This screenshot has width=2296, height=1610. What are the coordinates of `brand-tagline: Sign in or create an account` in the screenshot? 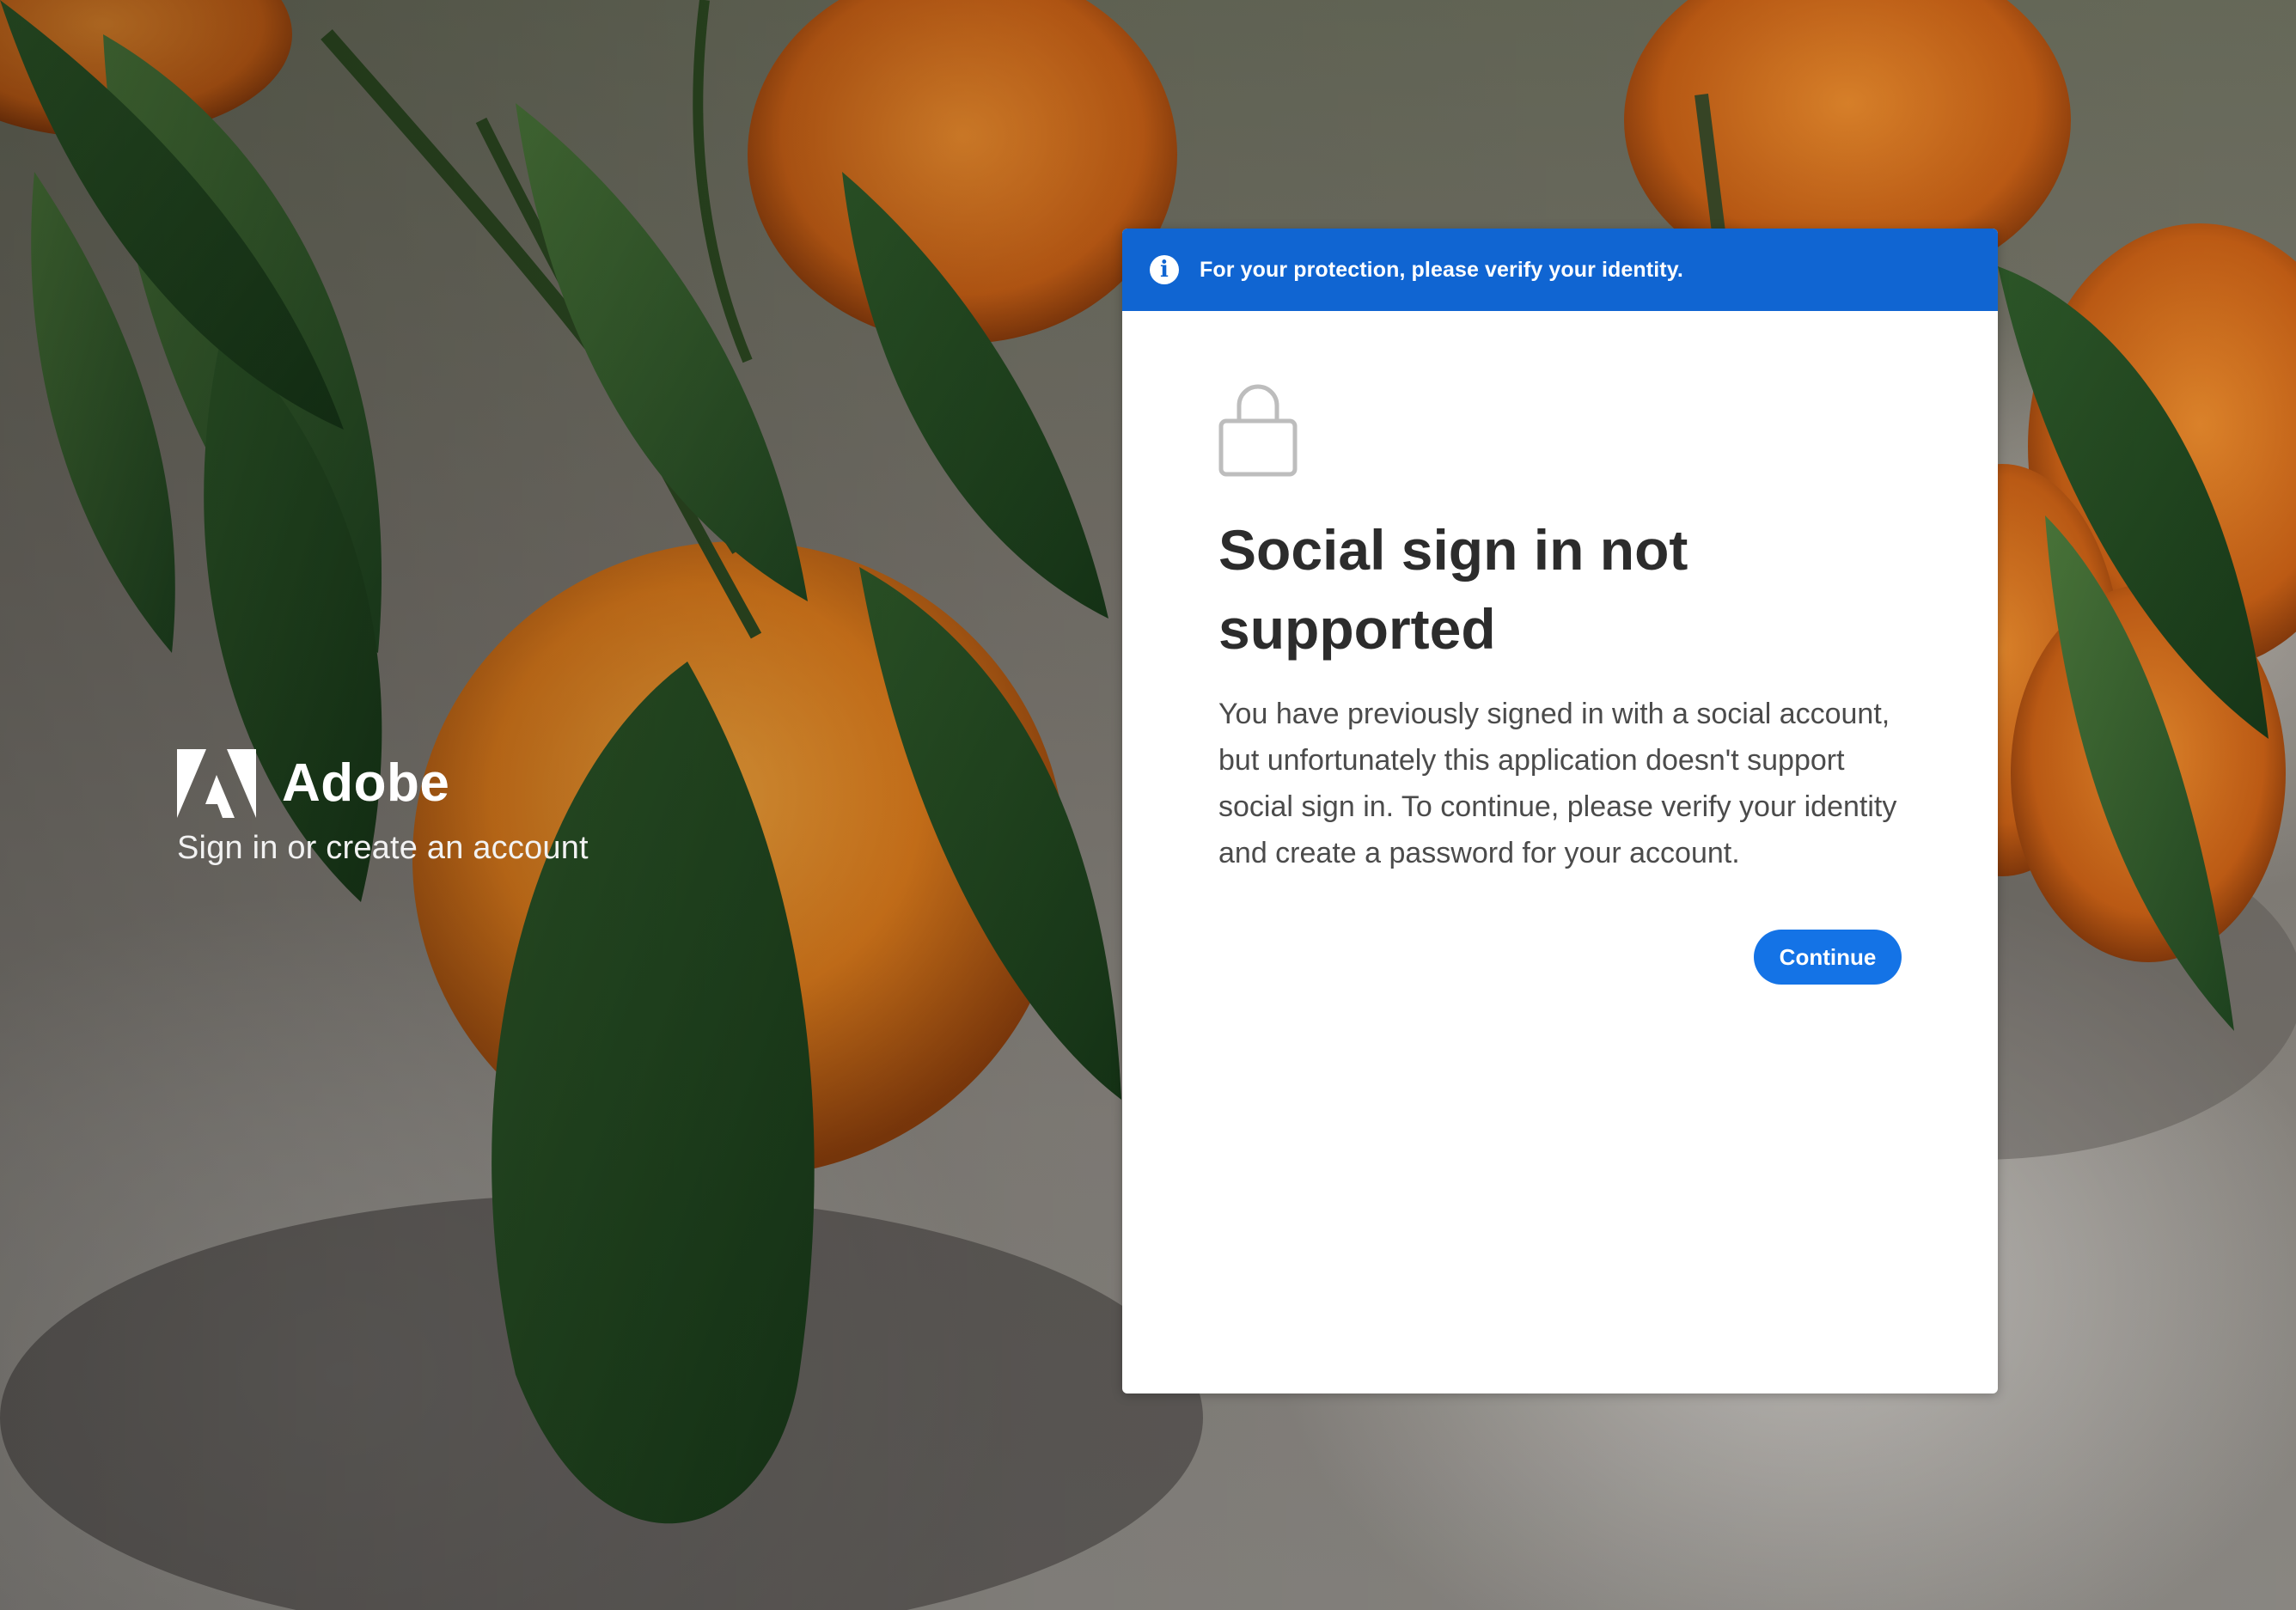 It's located at (383, 848).